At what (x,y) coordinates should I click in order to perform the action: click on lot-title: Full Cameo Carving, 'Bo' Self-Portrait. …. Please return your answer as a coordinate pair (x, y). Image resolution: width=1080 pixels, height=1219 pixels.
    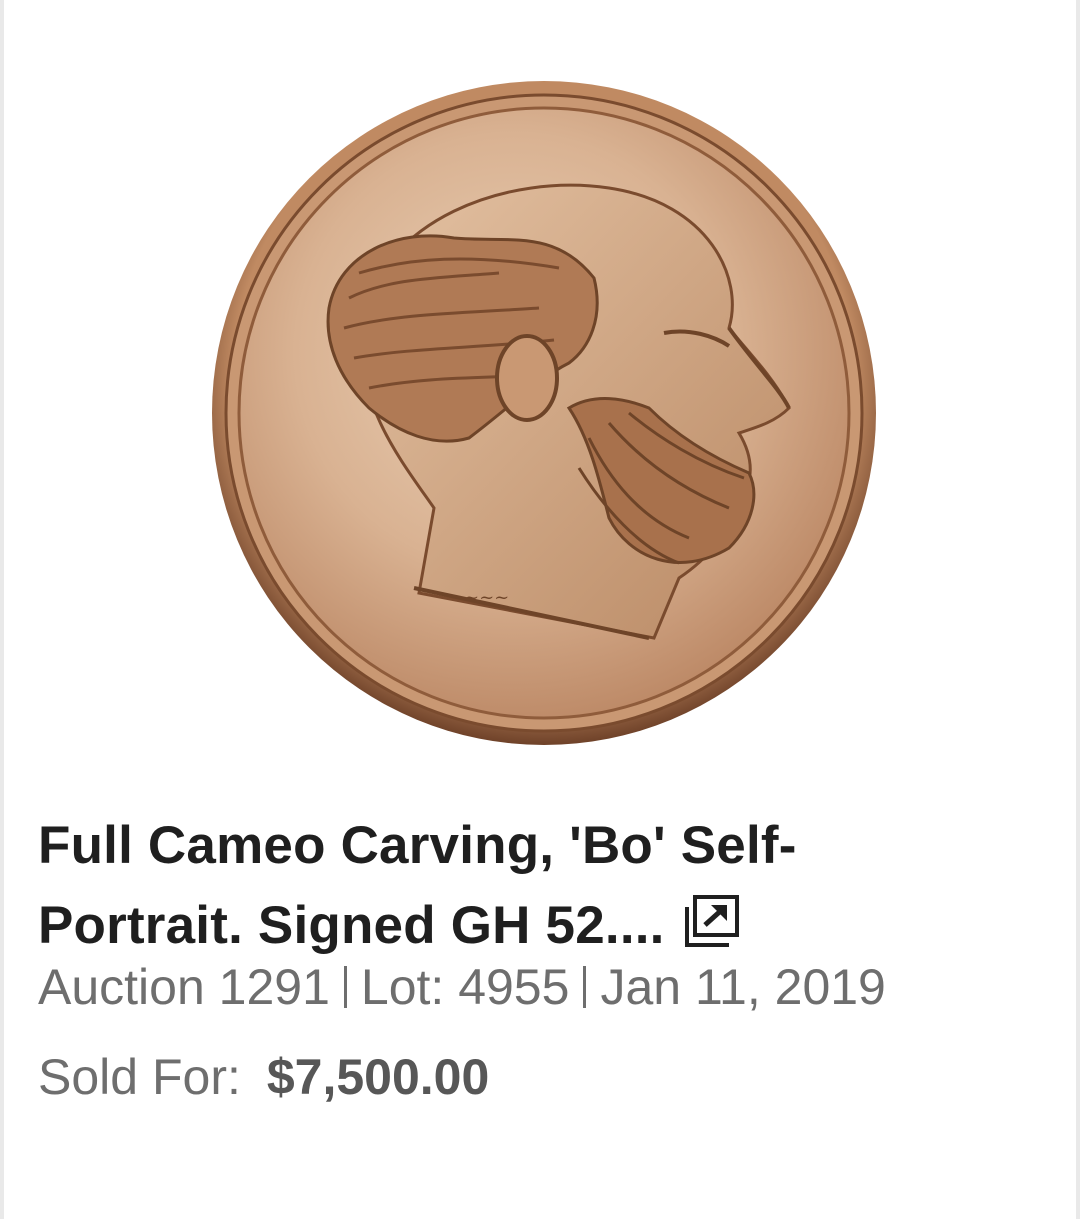
    Looking at the image, I should click on (468, 886).